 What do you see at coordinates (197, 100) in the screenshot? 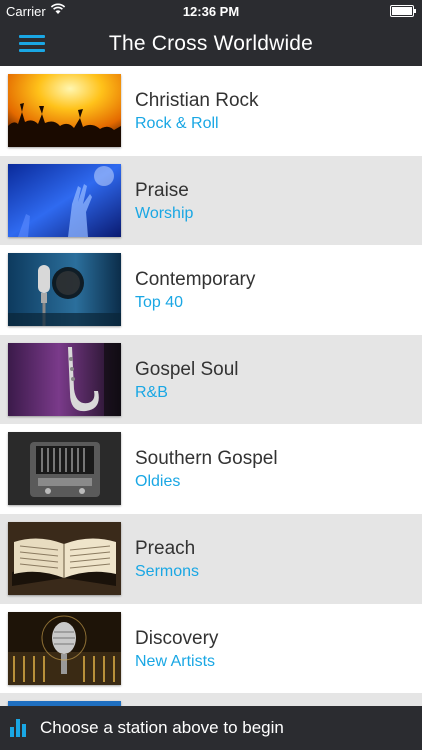
I see `station-name: Christian Rock` at bounding box center [197, 100].